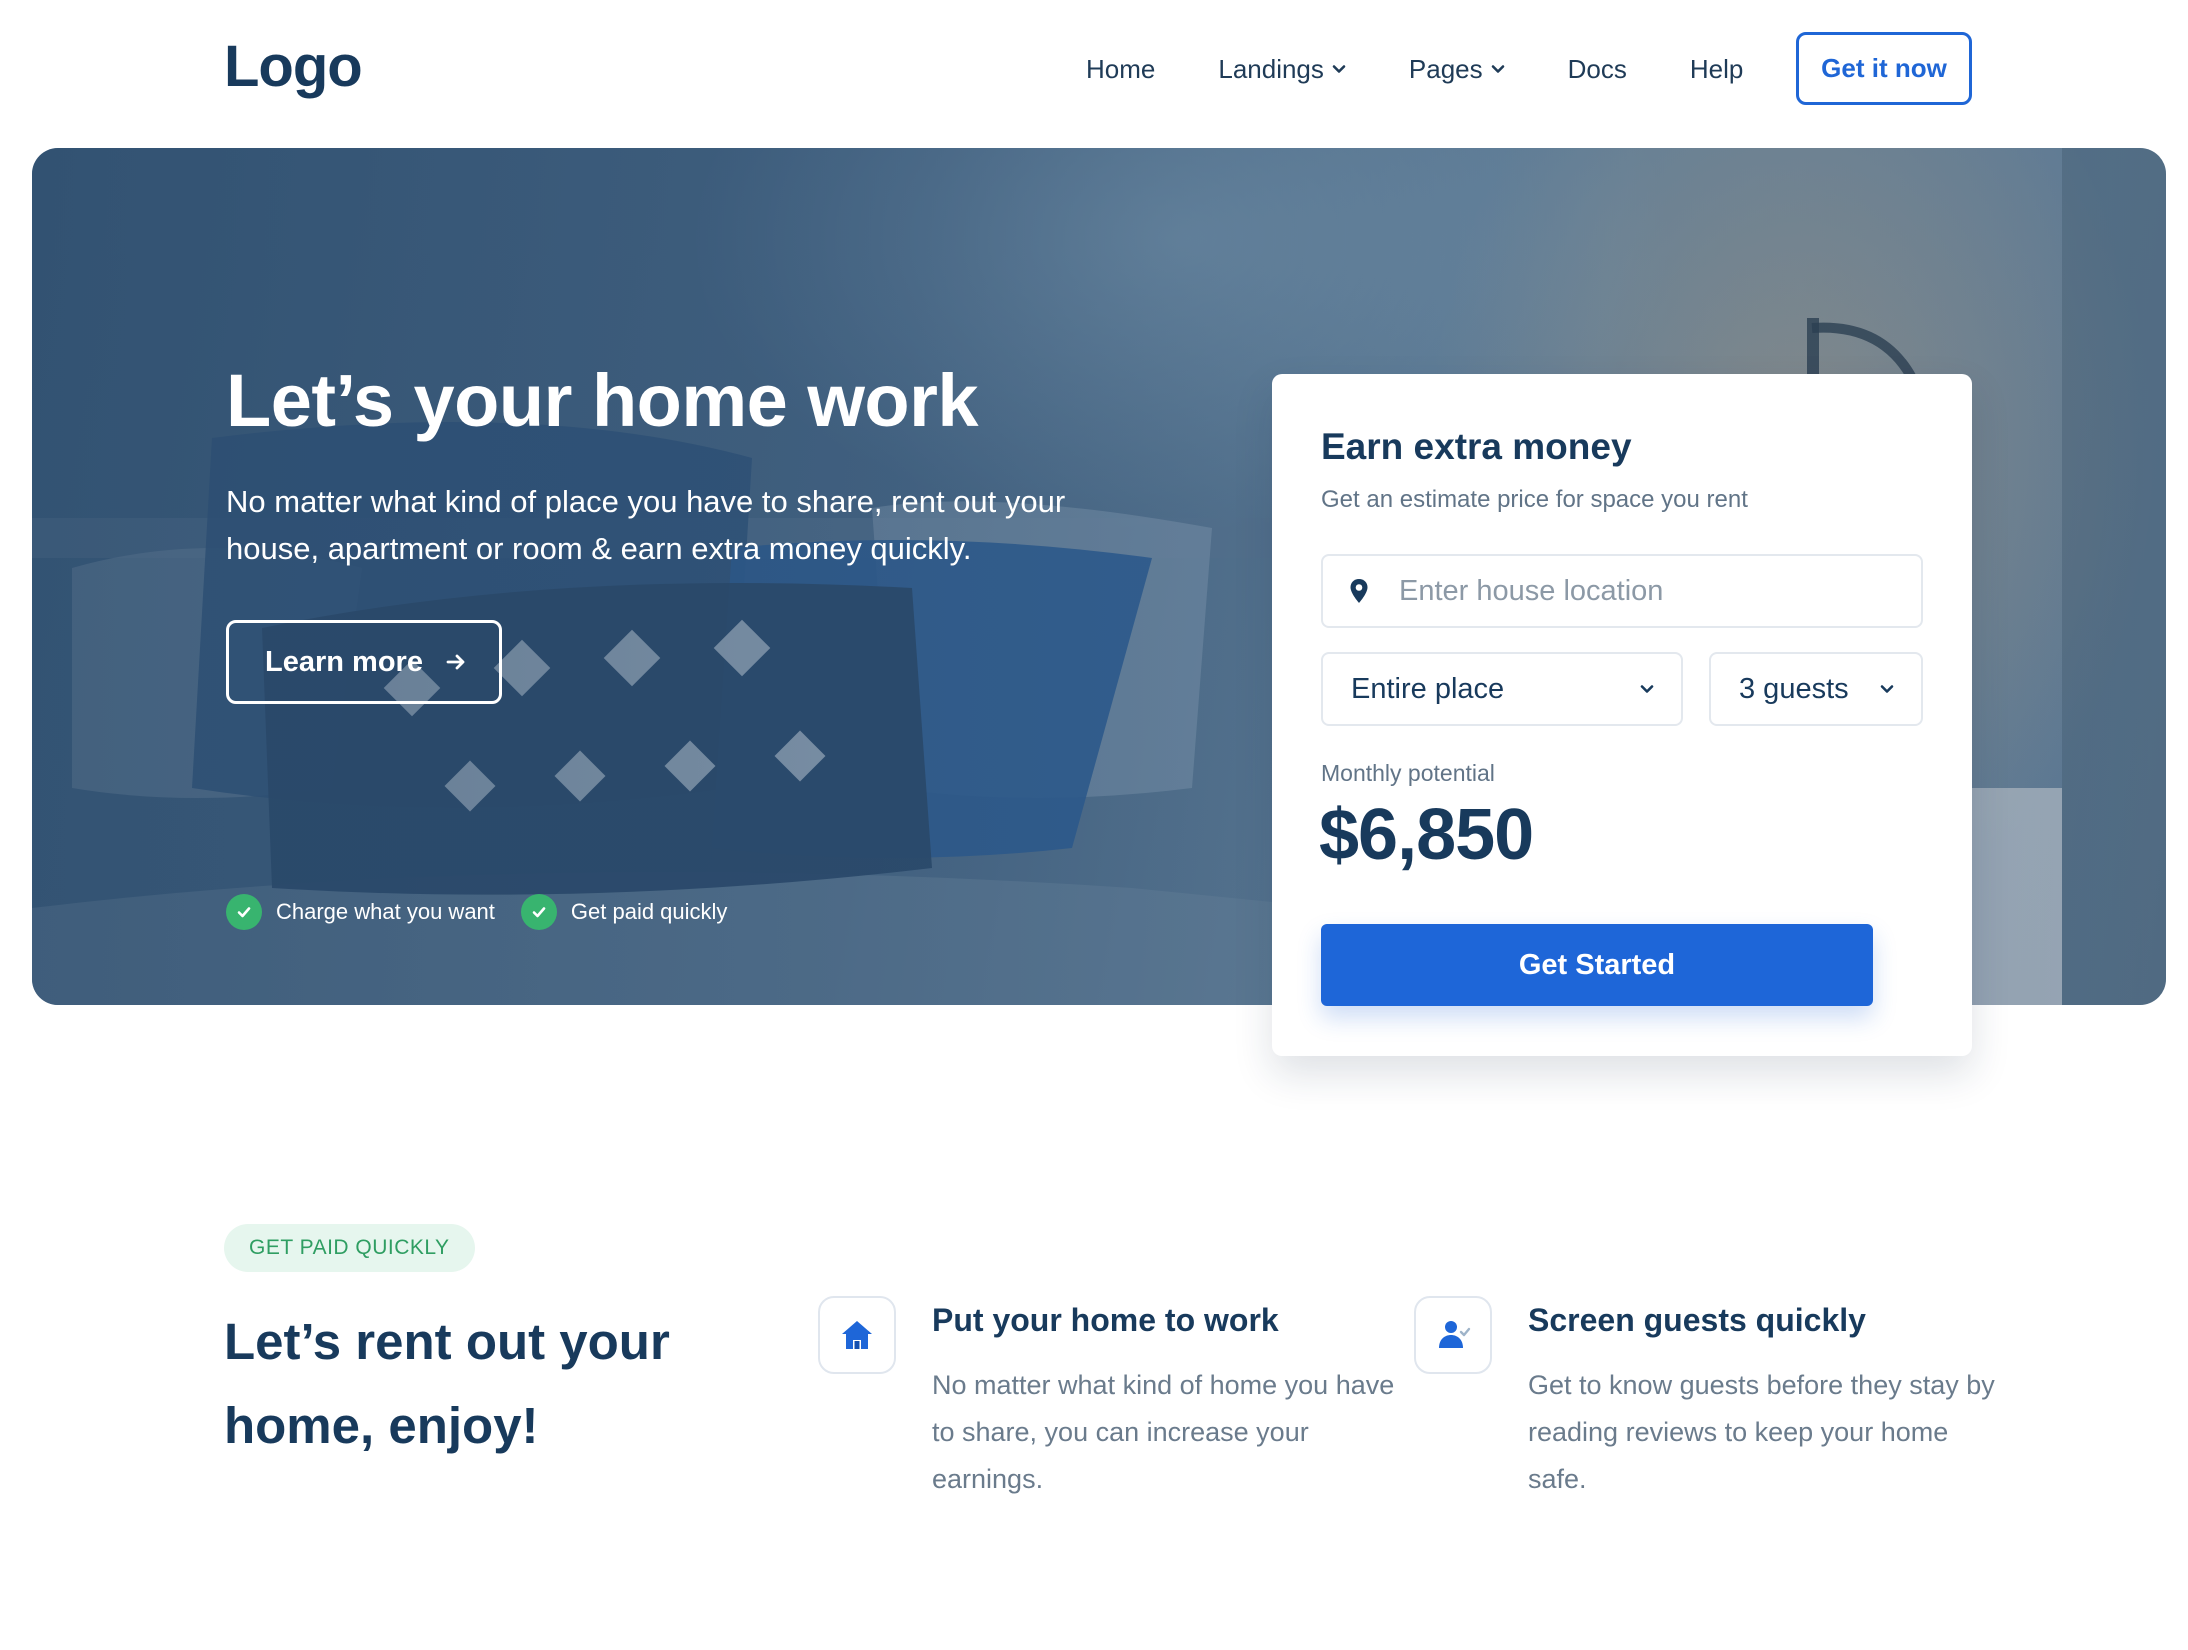  Describe the element at coordinates (1408, 773) in the screenshot. I see `monthly-potential-label: Monthly potential` at that location.